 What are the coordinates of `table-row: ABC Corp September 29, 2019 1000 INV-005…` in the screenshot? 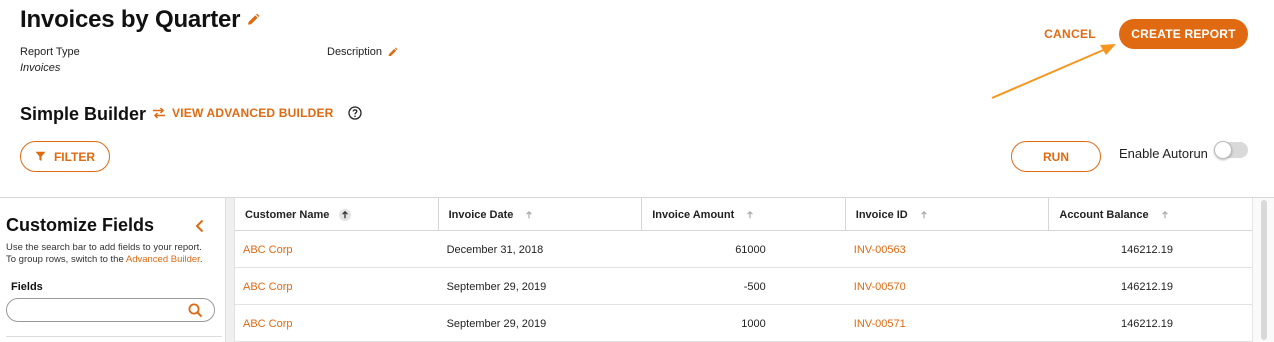 It's located at (744, 323).